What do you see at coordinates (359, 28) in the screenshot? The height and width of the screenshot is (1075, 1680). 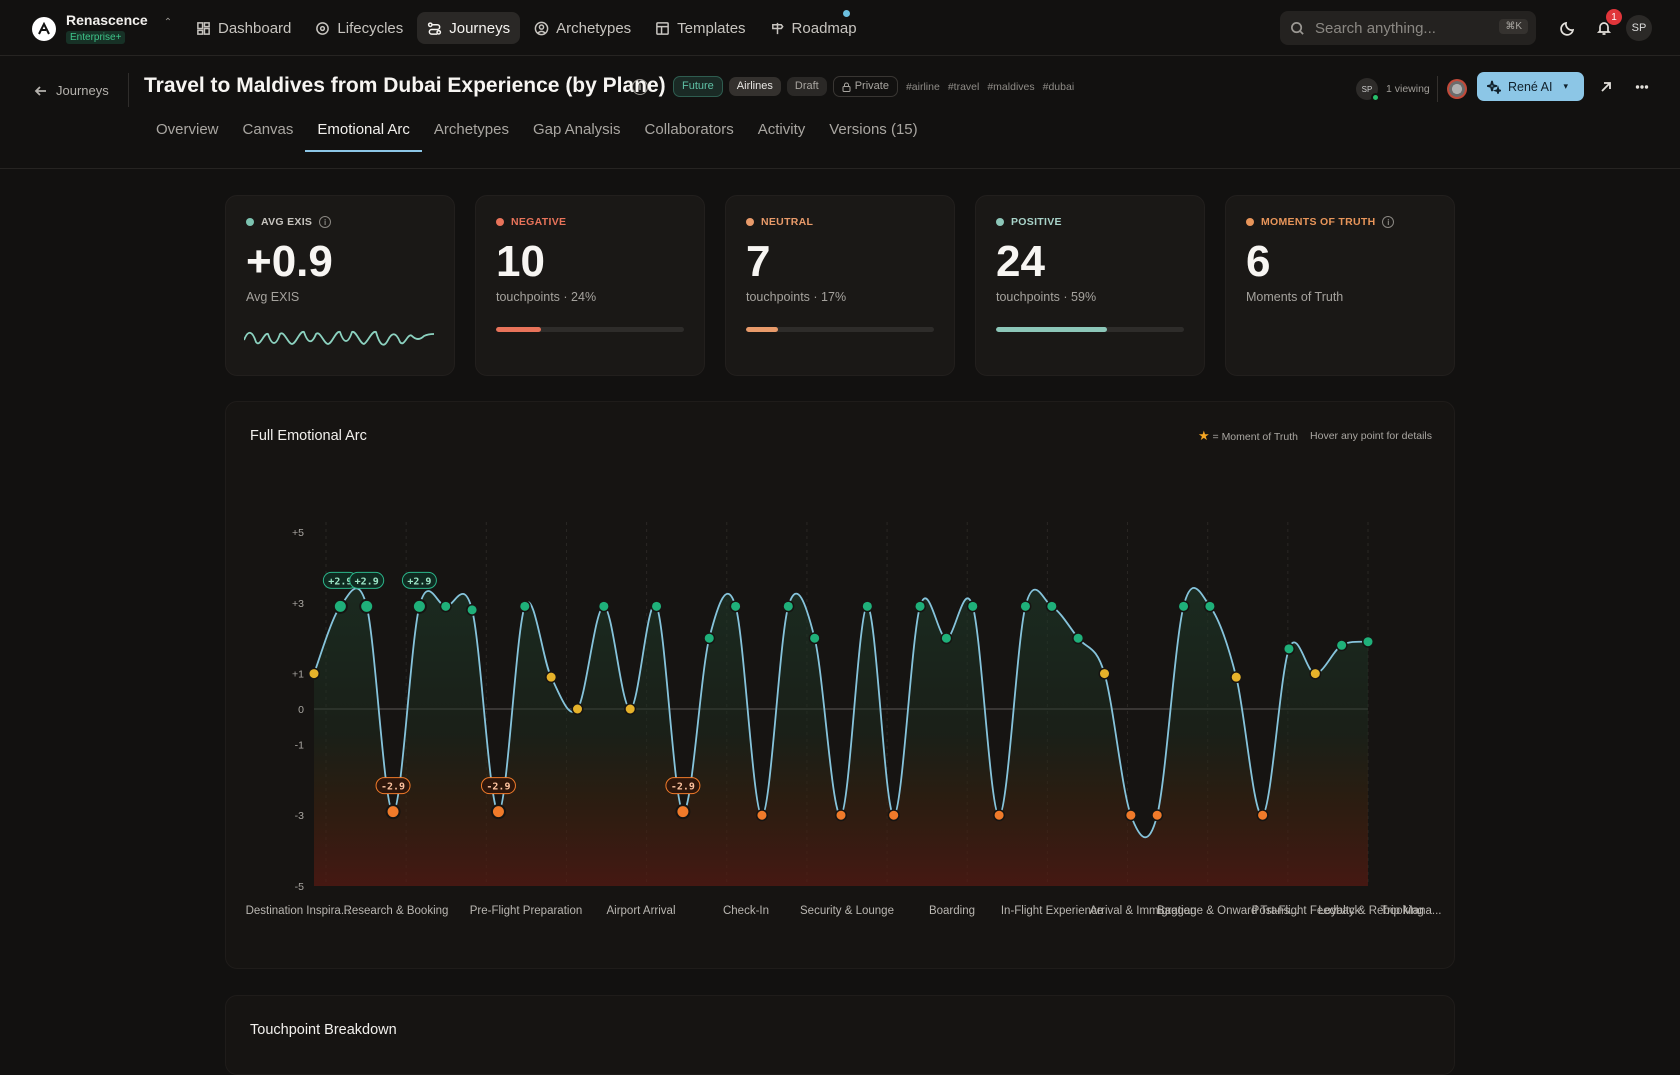 I see `nav-lifecycles: Lifecycles` at bounding box center [359, 28].